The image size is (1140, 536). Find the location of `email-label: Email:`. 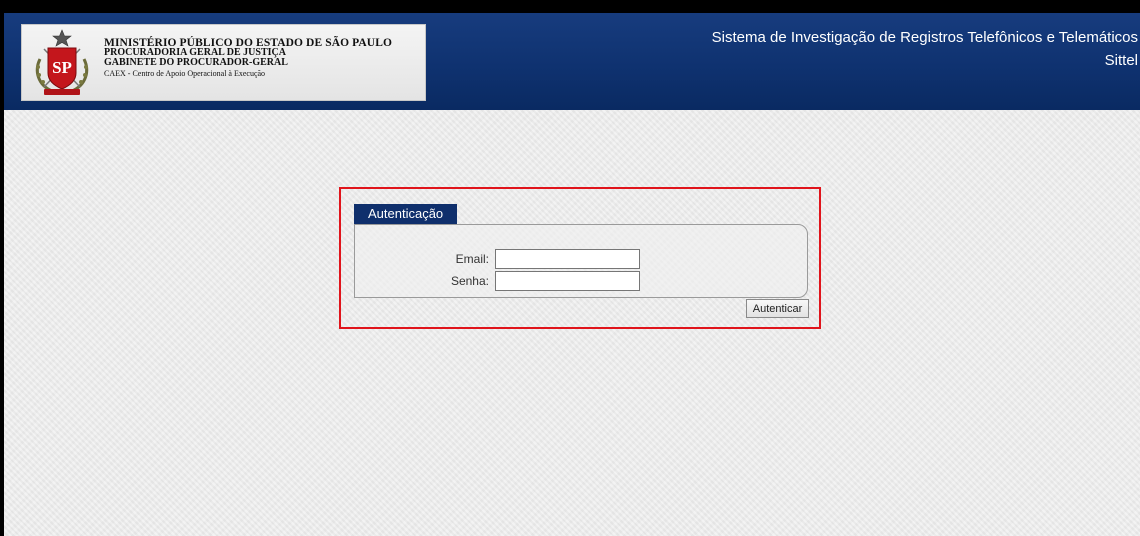

email-label: Email: is located at coordinates (472, 259).